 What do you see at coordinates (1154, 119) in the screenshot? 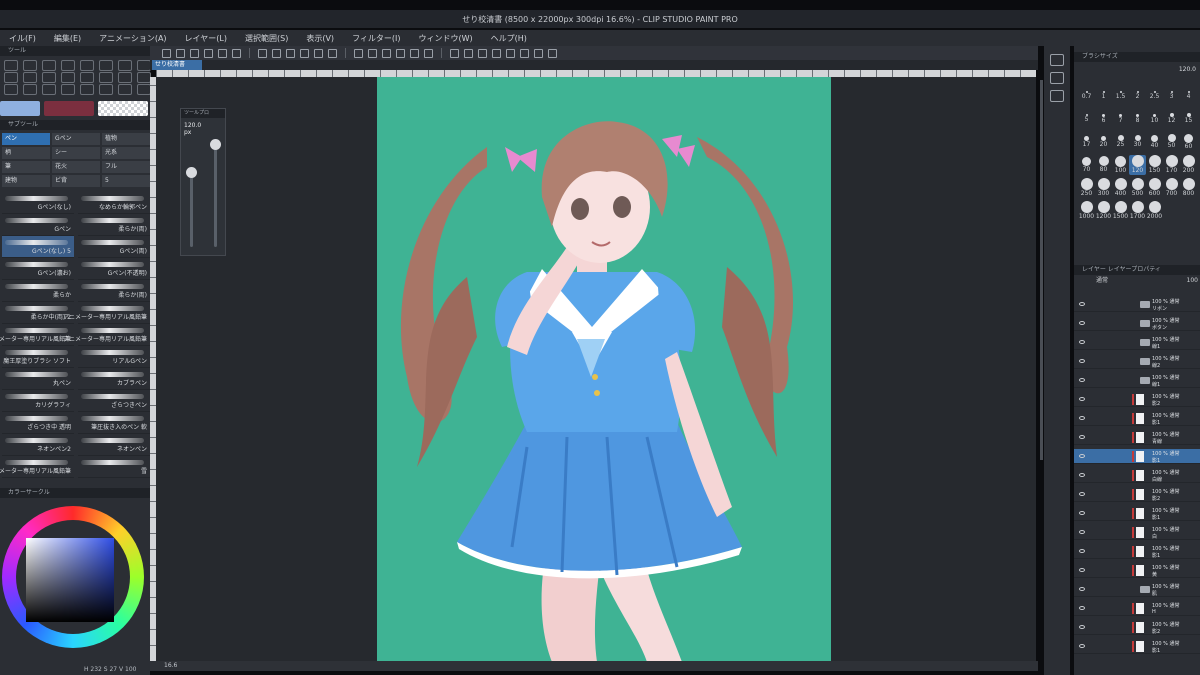
I see `brush-size-option: 10` at bounding box center [1154, 119].